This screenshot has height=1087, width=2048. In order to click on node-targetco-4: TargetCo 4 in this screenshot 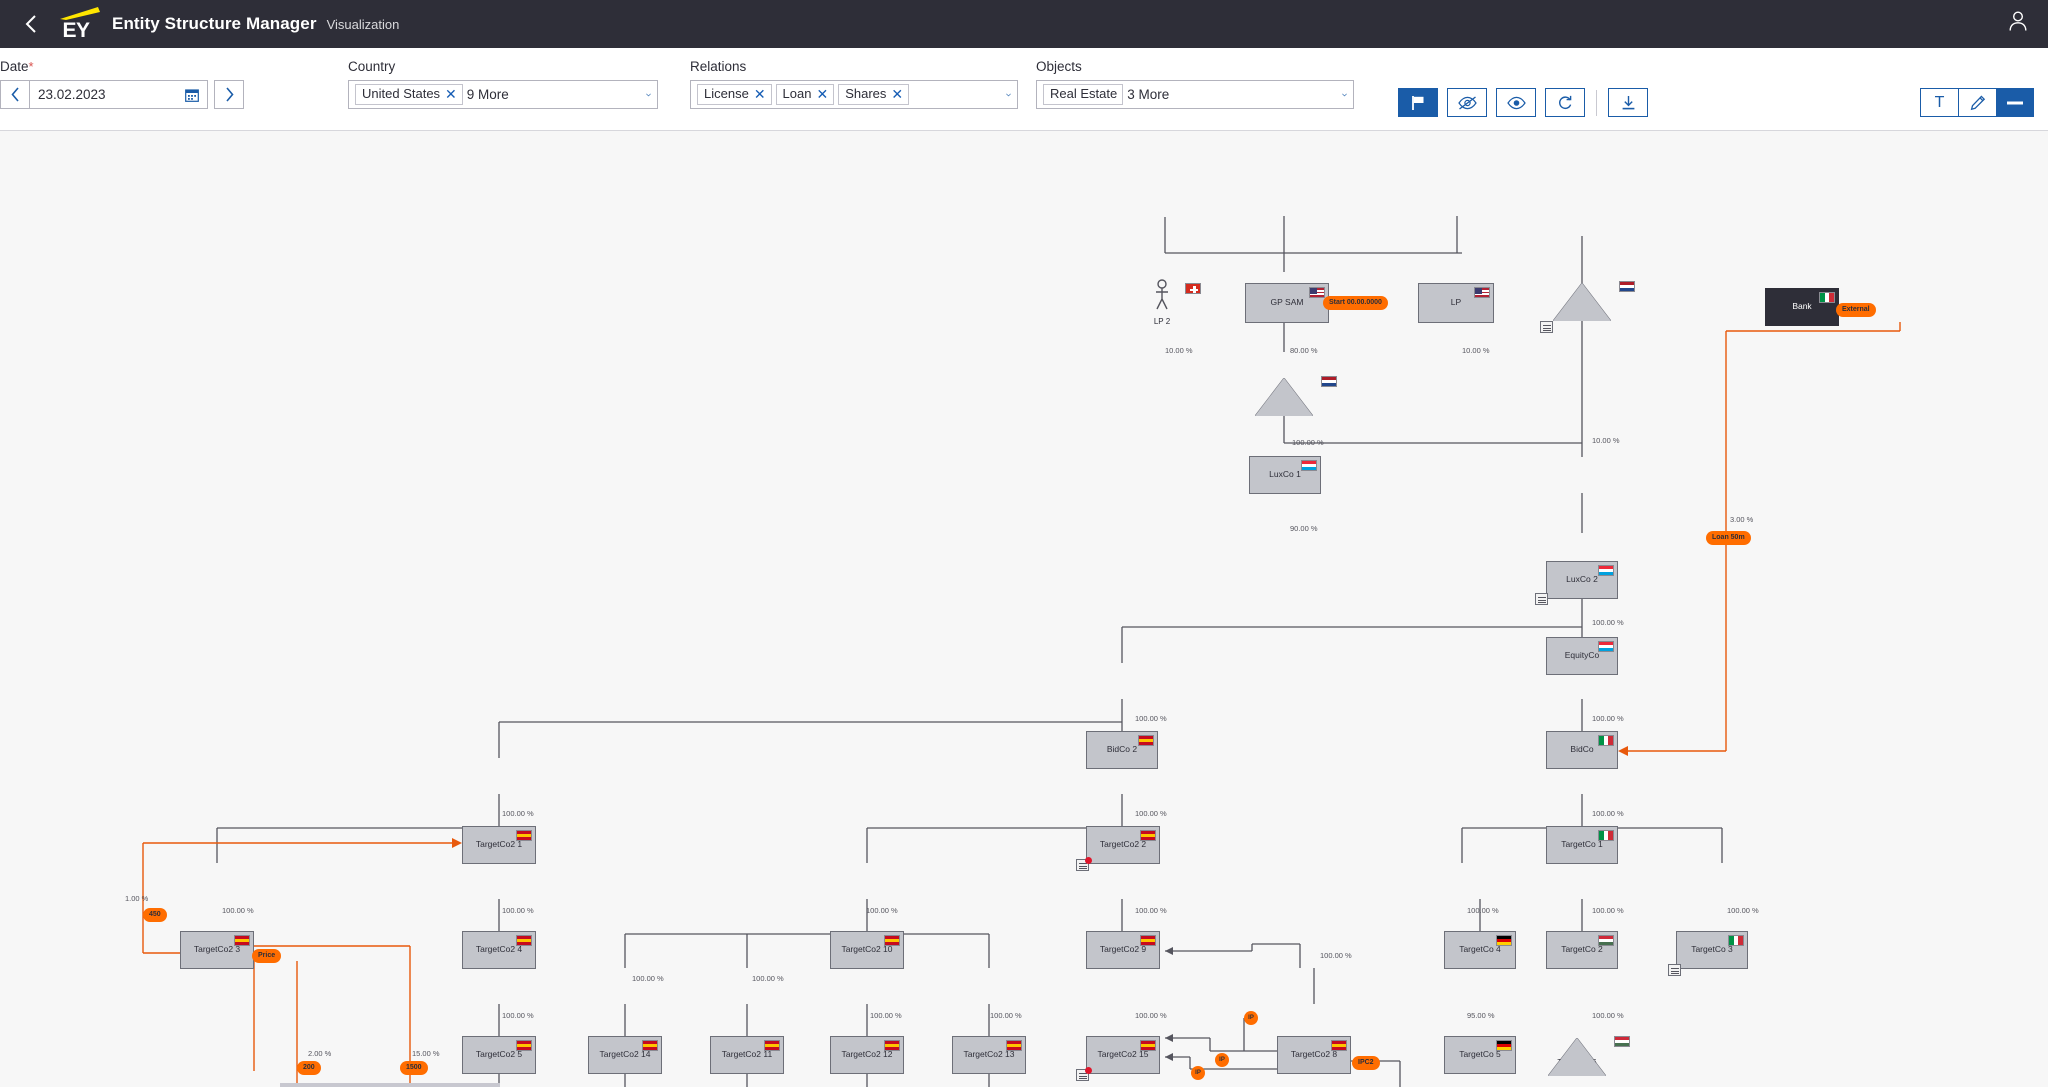, I will do `click(1480, 950)`.